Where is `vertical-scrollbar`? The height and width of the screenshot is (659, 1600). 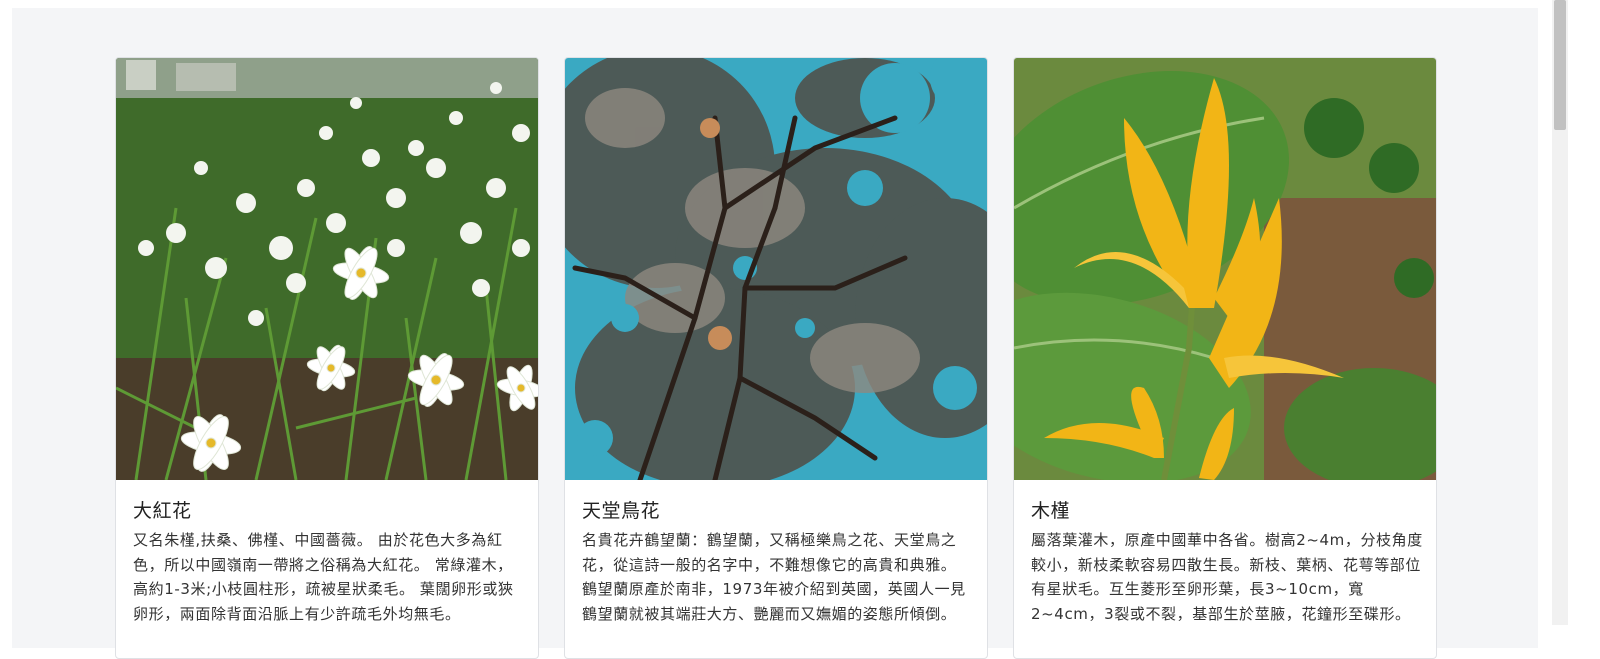 vertical-scrollbar is located at coordinates (1560, 312).